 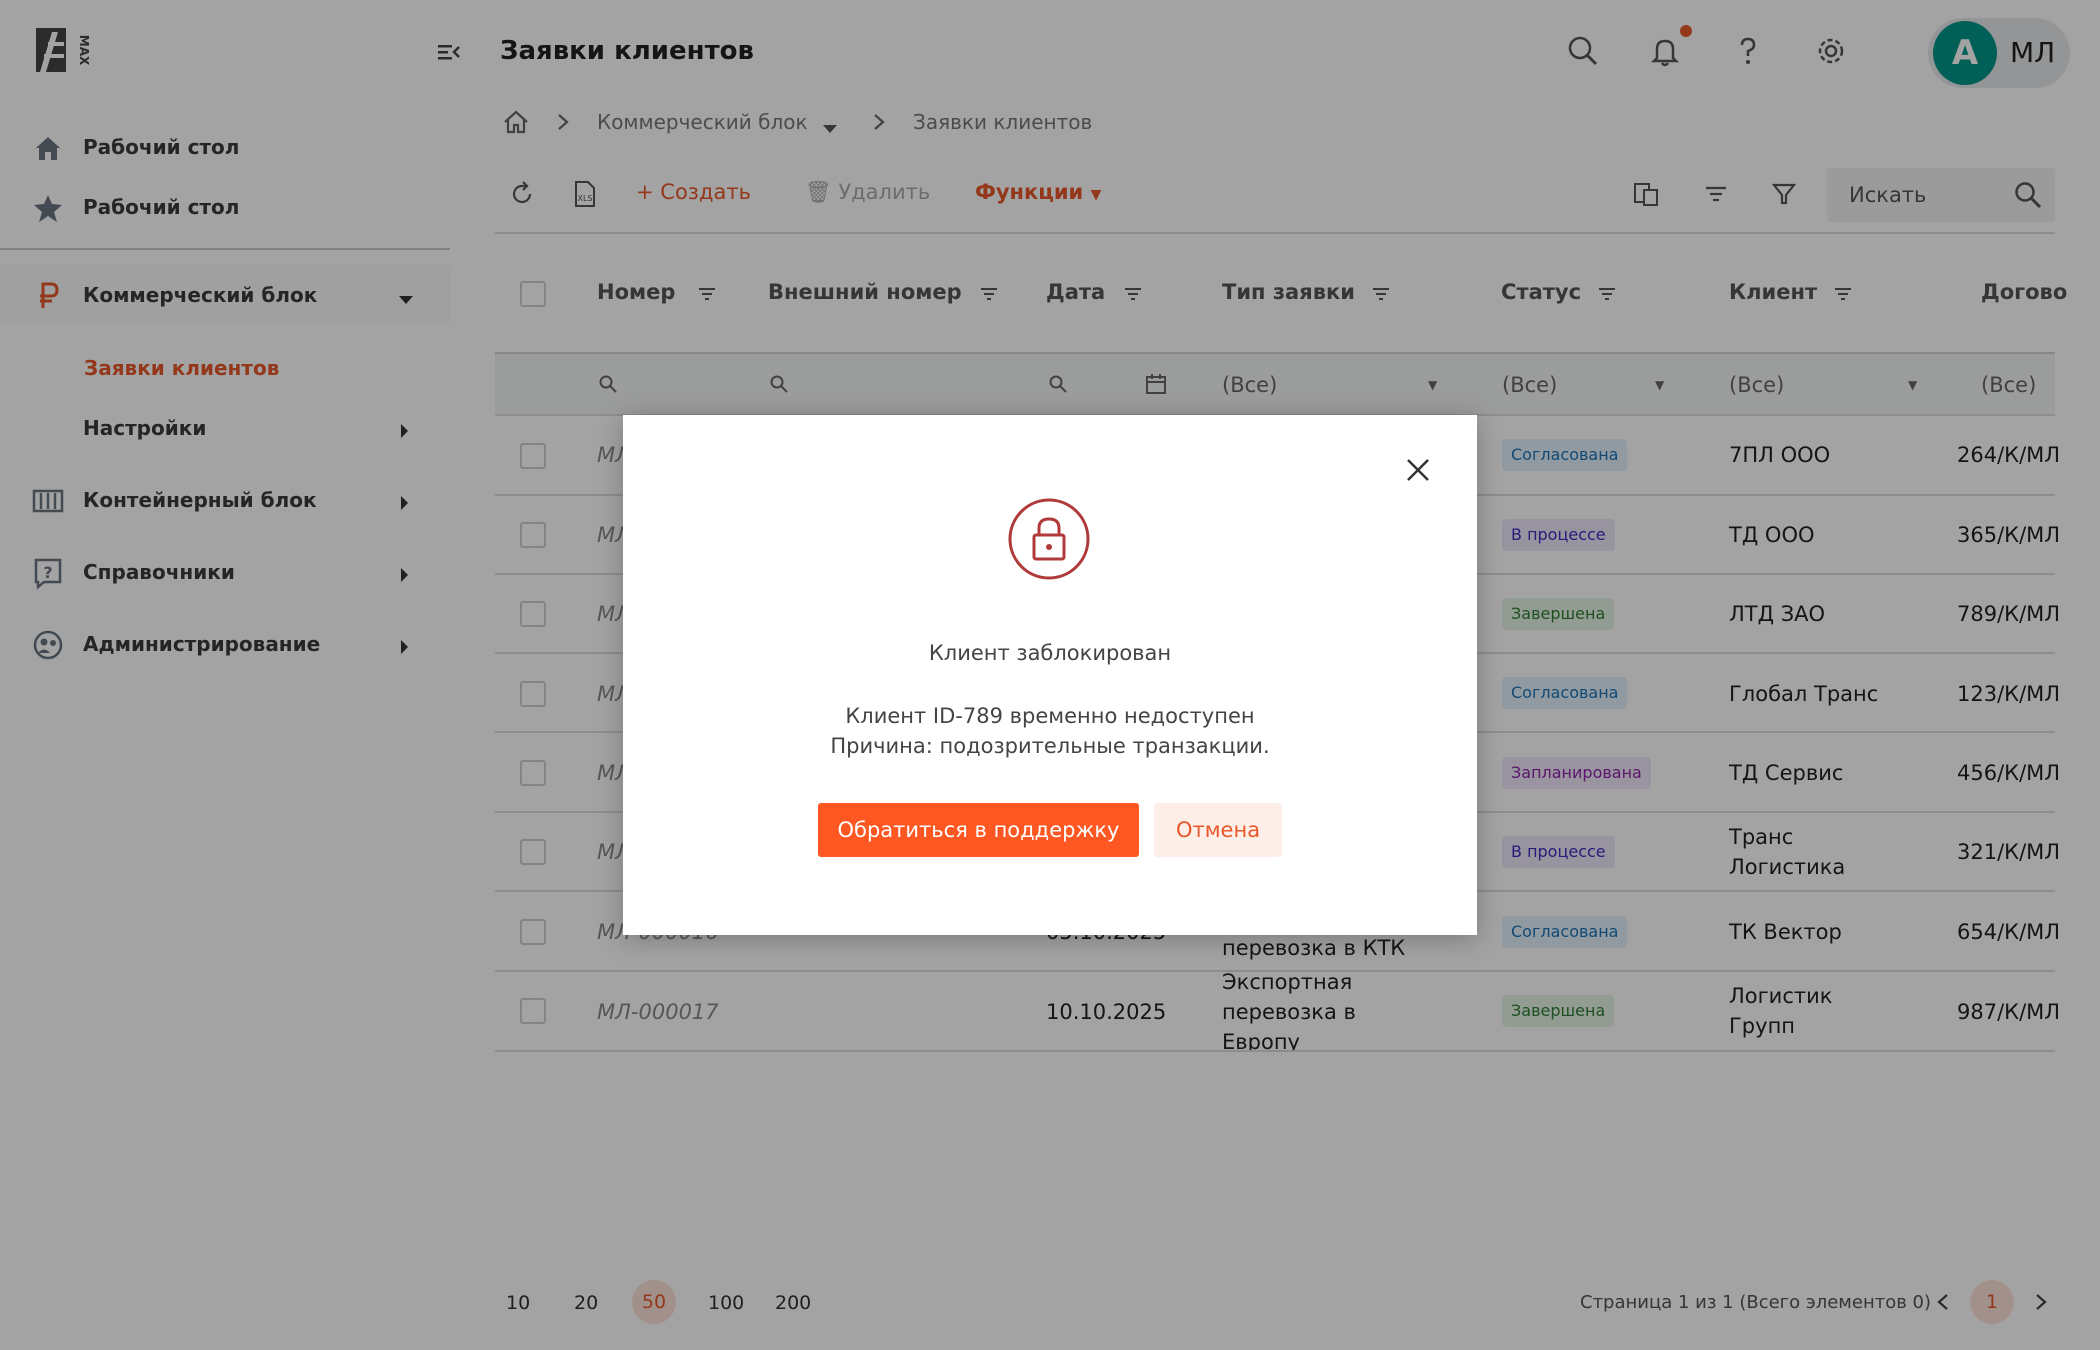 I want to click on cancel-button: Отмена, so click(x=1218, y=830).